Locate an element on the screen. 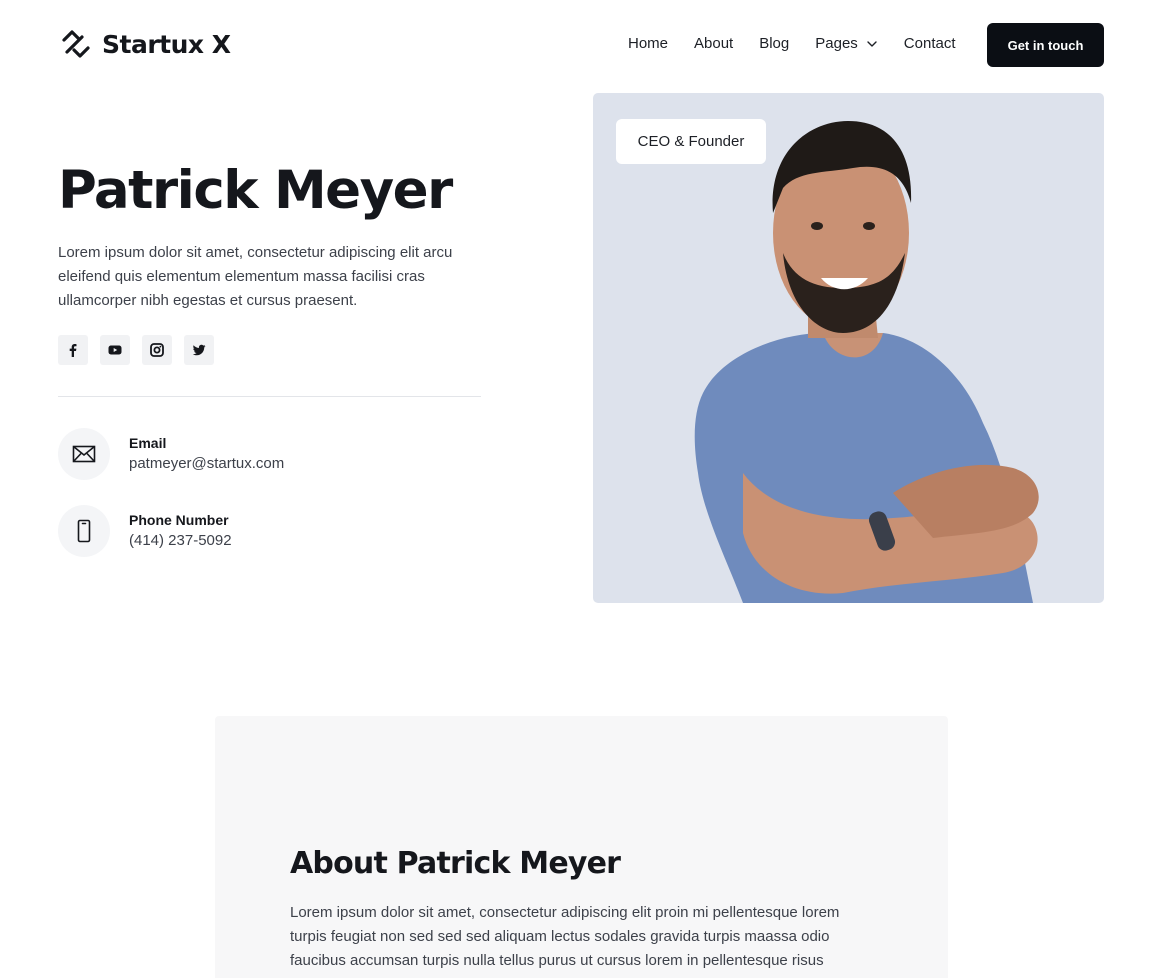 This screenshot has width=1164, height=978. mail-icon is located at coordinates (84, 454).